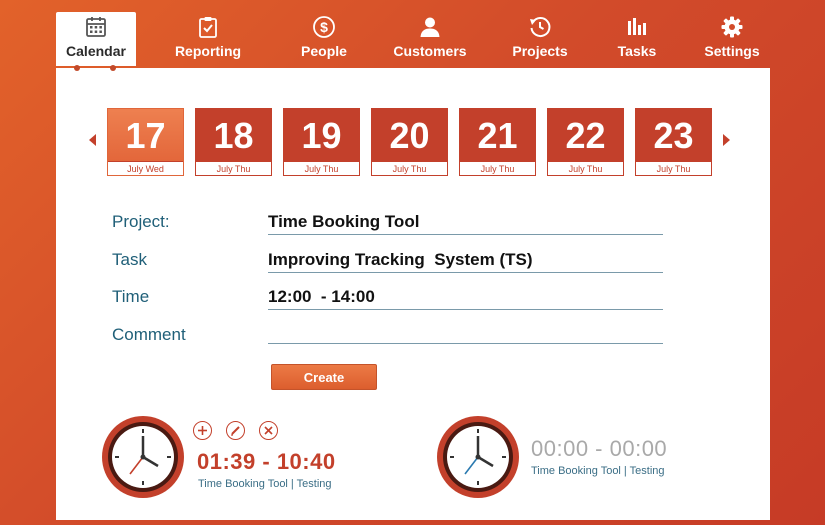 This screenshot has height=525, width=825. I want to click on comment-field, so click(465, 331).